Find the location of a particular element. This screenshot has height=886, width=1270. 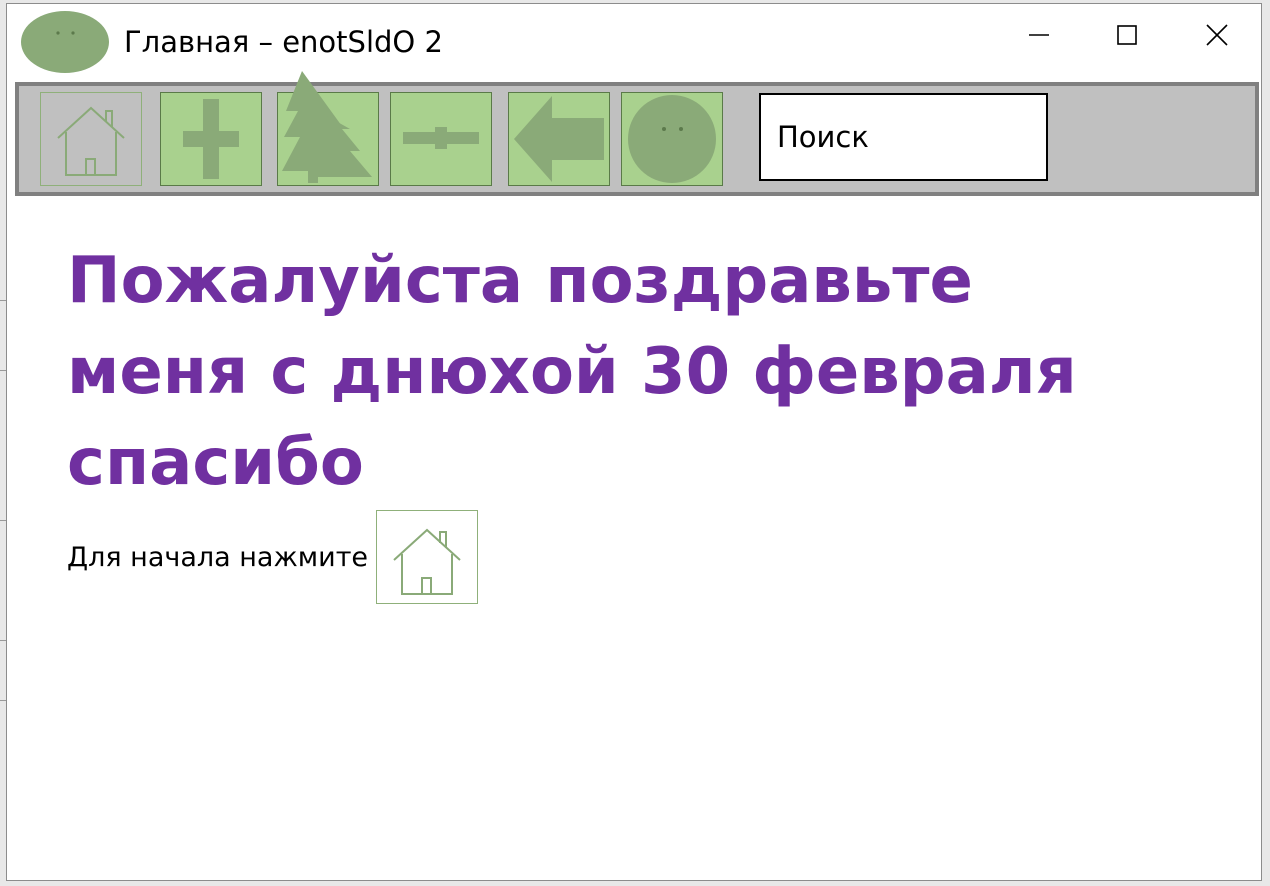

subtract-button is located at coordinates (441, 139).